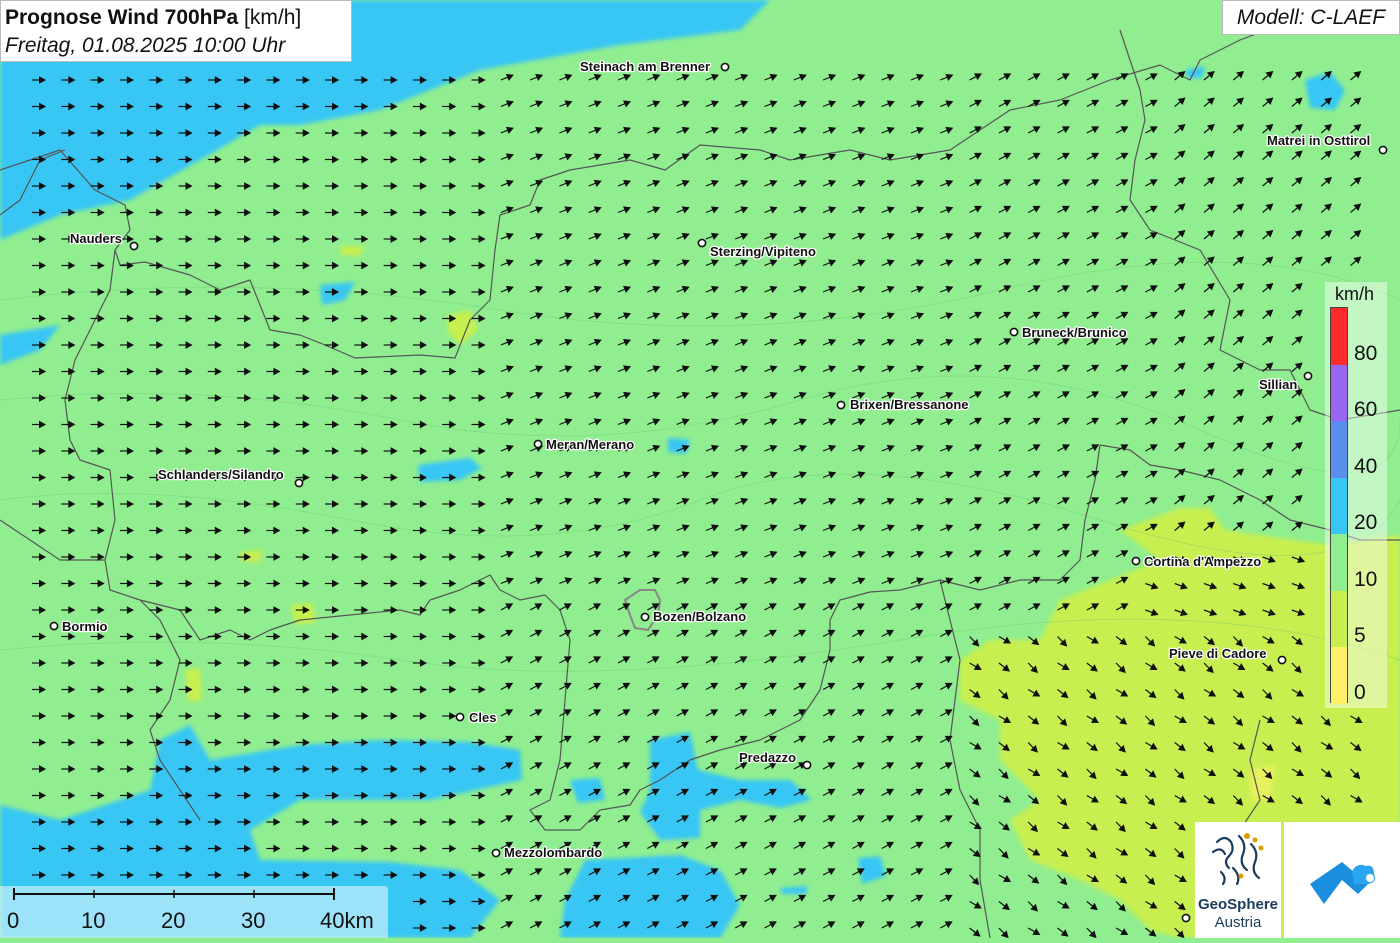 This screenshot has height=943, width=1400. Describe the element at coordinates (1238, 922) in the screenshot. I see `geosphere-logo-subtext: Austria` at that location.